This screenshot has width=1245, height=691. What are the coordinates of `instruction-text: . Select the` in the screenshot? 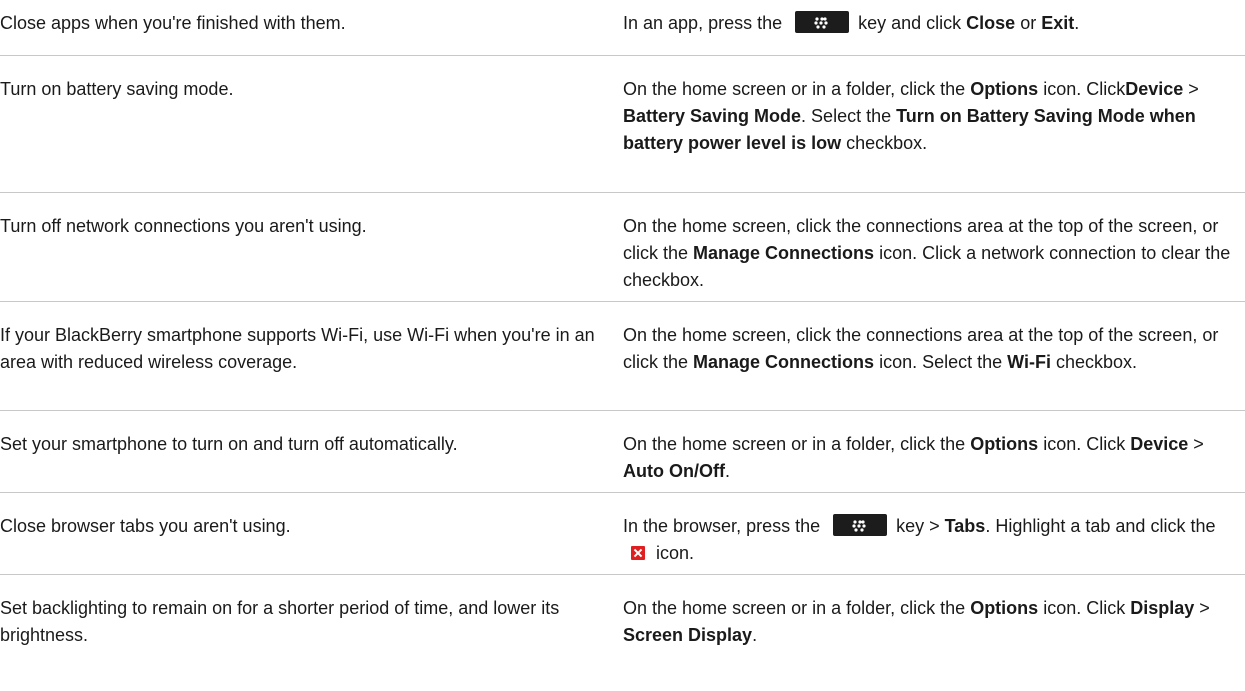 It's located at (849, 116).